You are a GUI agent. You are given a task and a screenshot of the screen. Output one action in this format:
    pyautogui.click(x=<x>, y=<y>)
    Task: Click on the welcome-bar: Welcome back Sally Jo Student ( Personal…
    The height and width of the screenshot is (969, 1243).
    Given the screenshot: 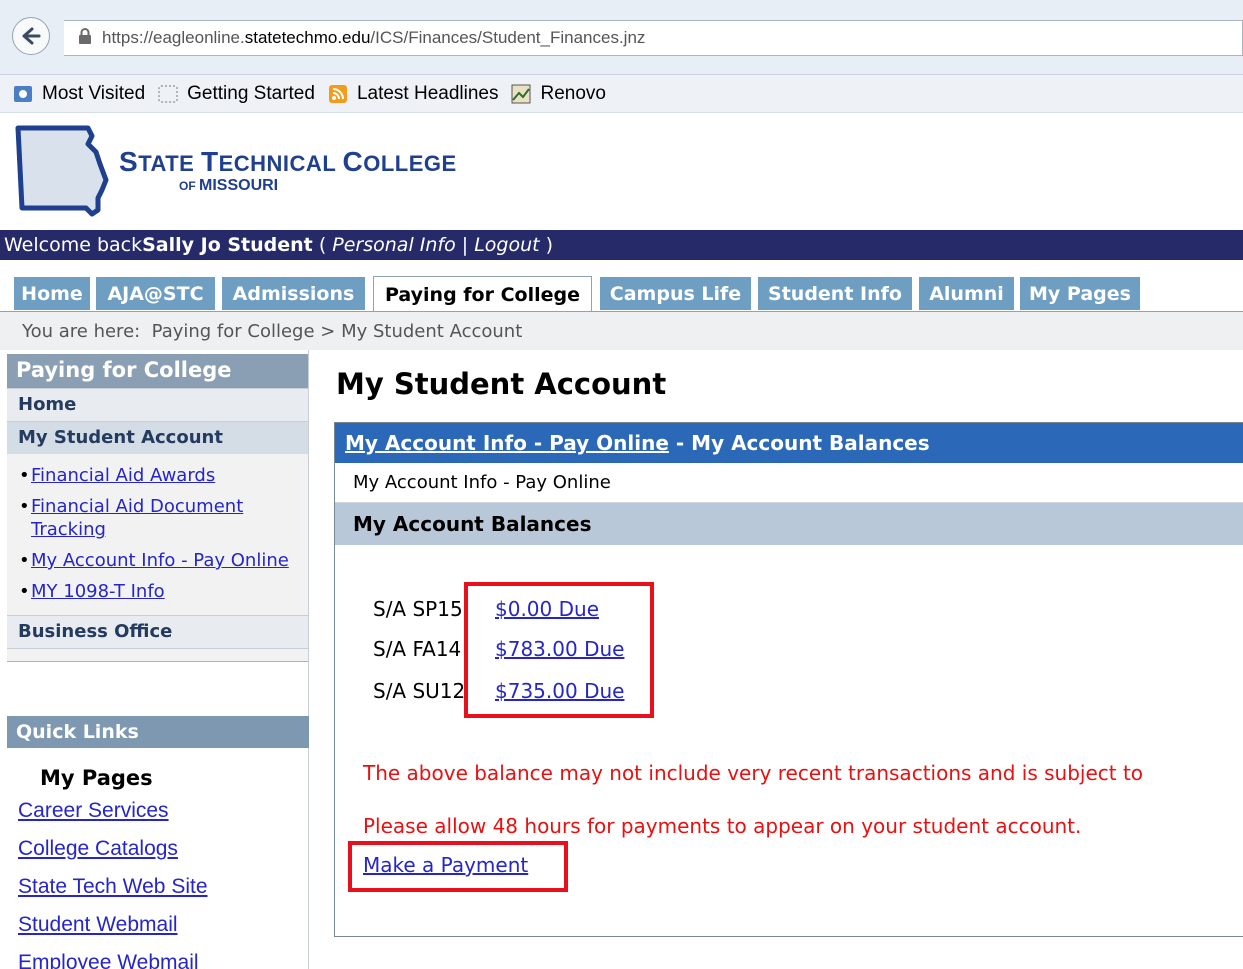 What is the action you would take?
    pyautogui.click(x=621, y=245)
    